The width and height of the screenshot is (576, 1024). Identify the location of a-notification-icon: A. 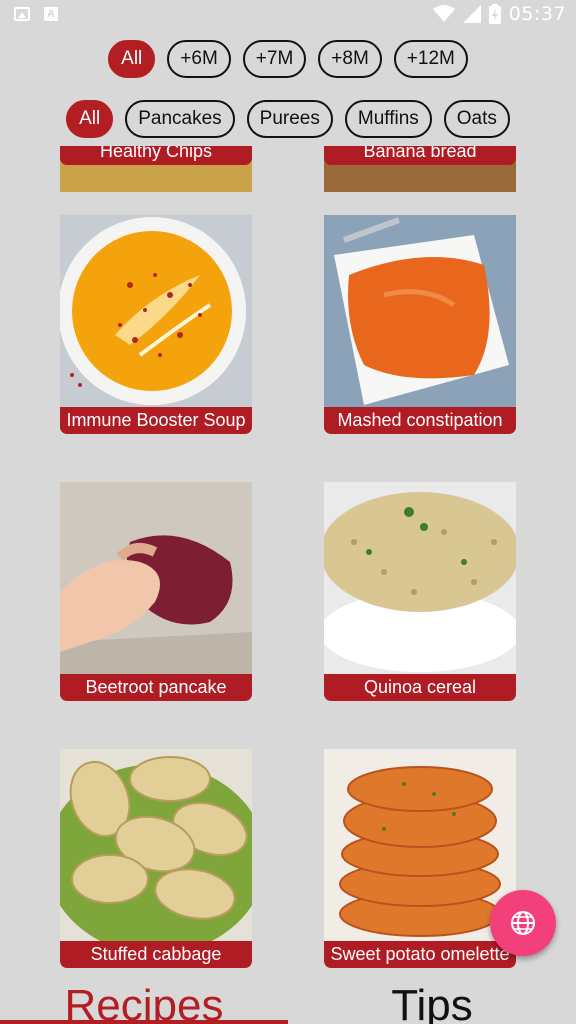
(51, 14).